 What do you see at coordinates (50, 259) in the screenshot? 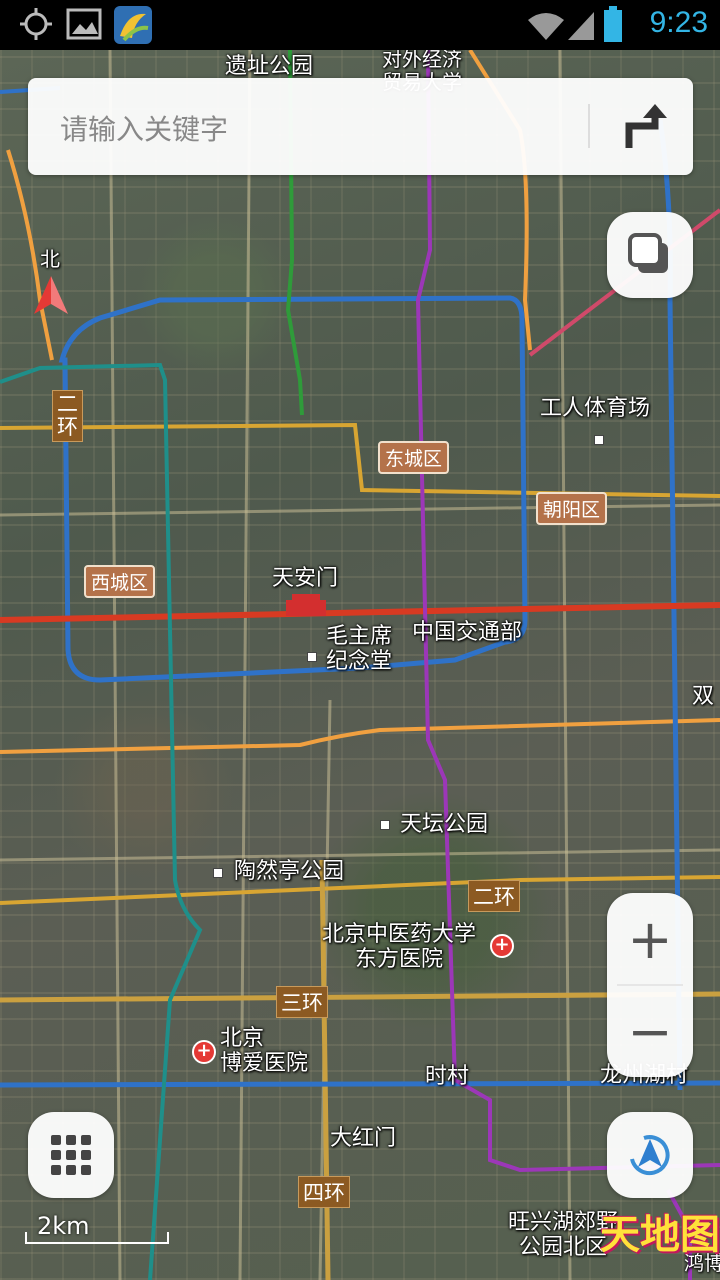
I see `north-label: 北` at bounding box center [50, 259].